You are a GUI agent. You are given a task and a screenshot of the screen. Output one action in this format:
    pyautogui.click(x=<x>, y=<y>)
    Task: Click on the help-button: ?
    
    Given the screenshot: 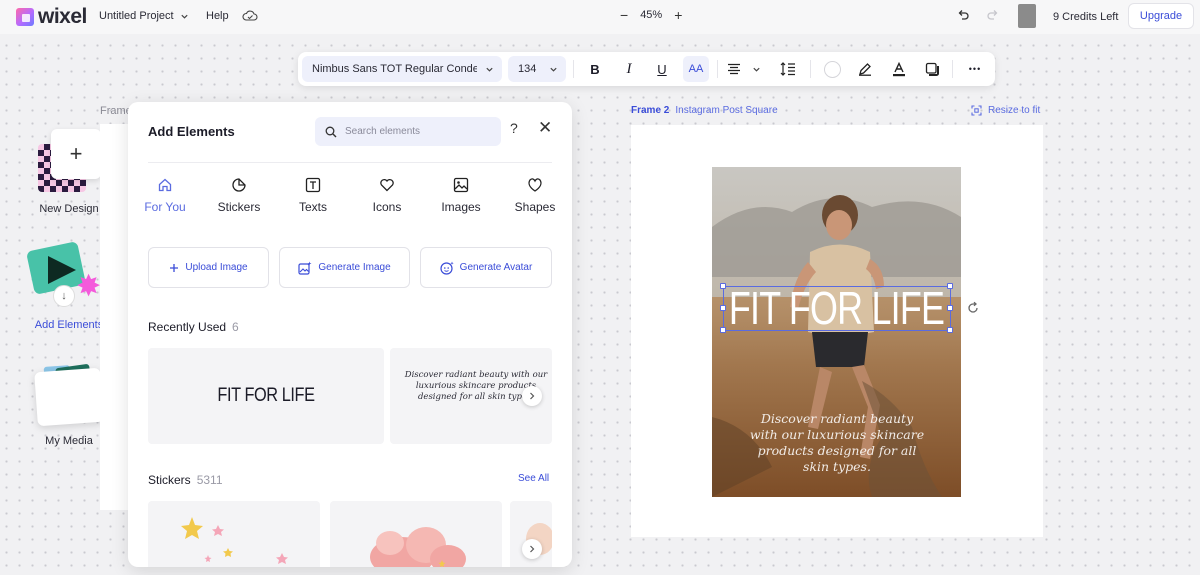 What is the action you would take?
    pyautogui.click(x=514, y=128)
    